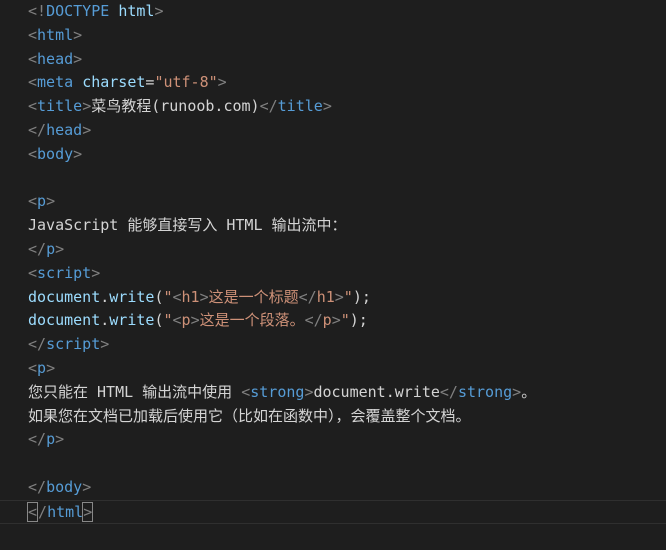 This screenshot has height=550, width=666. I want to click on code-token: 如果您在文档已加载后使用它（比如在函数中），会覆盖整个文档。, so click(249, 415).